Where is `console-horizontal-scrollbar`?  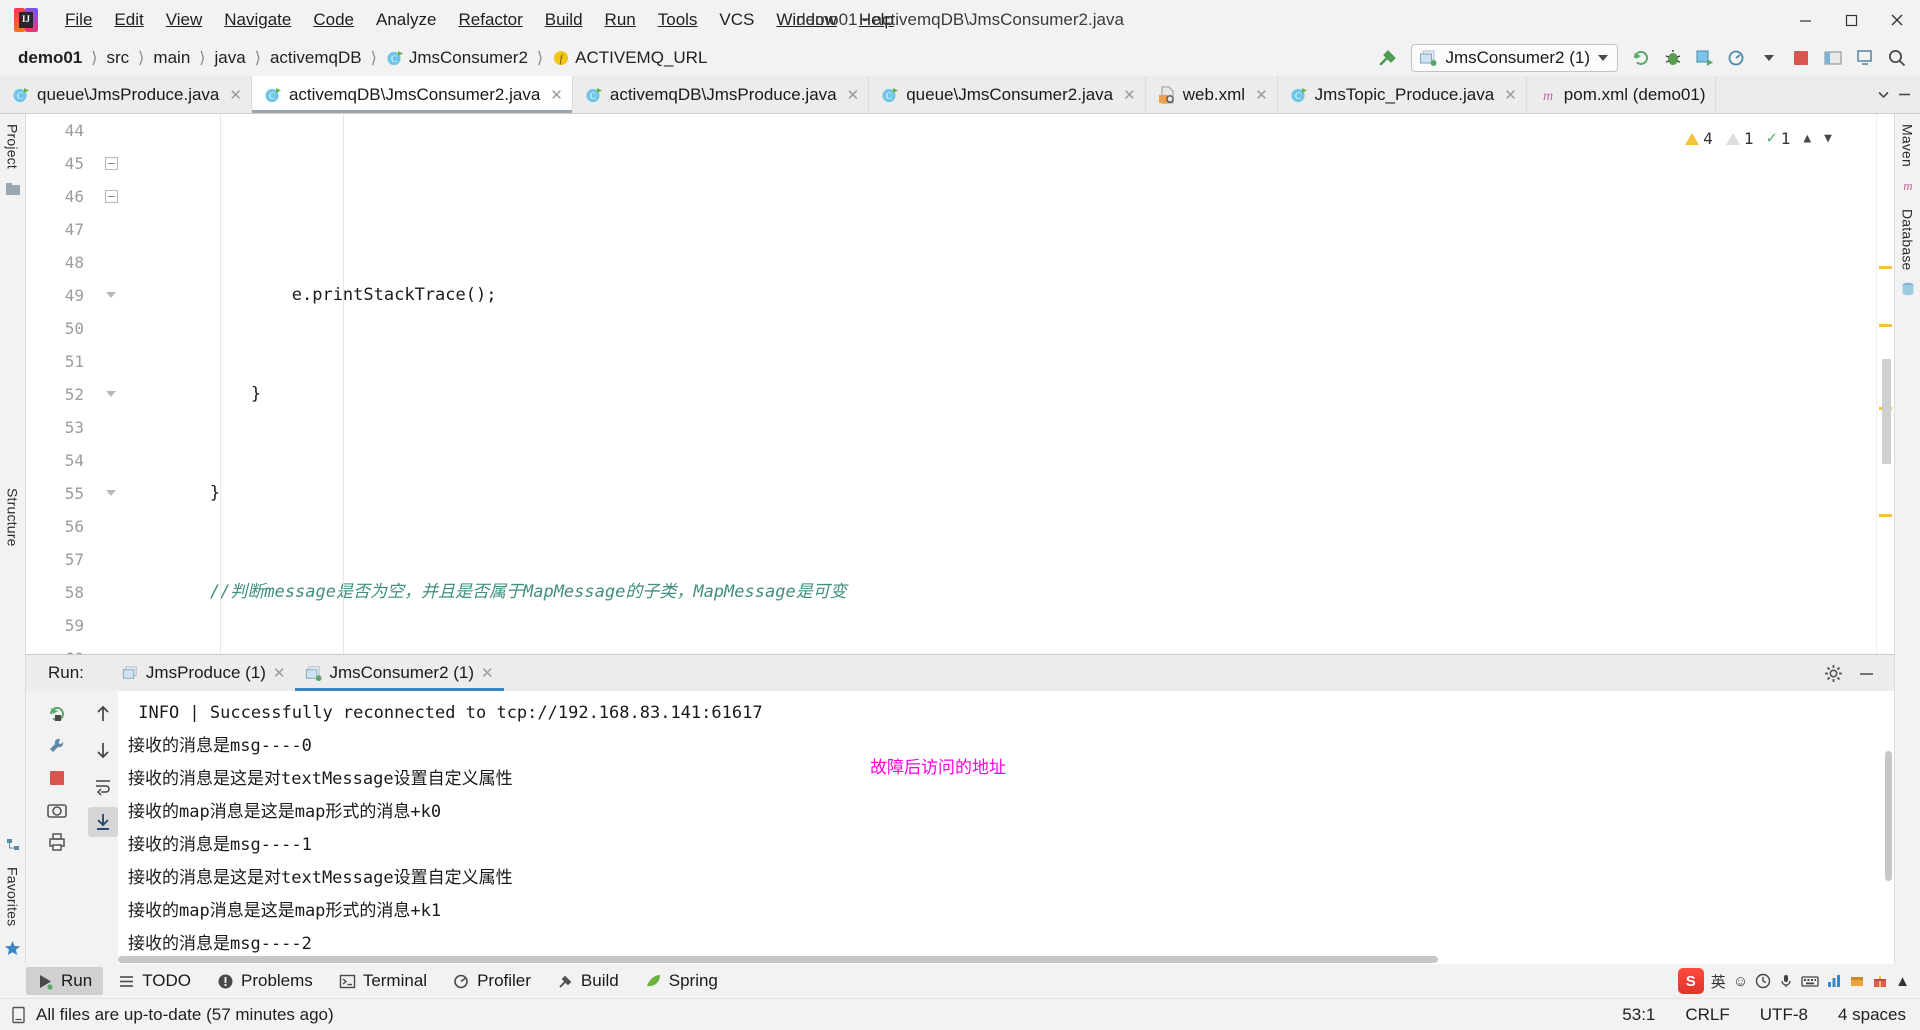 console-horizontal-scrollbar is located at coordinates (1006, 959).